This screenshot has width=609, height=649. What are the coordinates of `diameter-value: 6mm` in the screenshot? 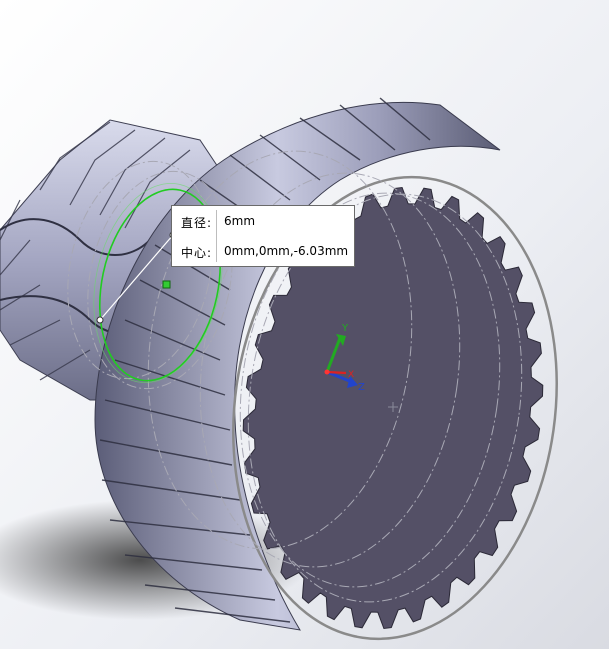 It's located at (240, 221).